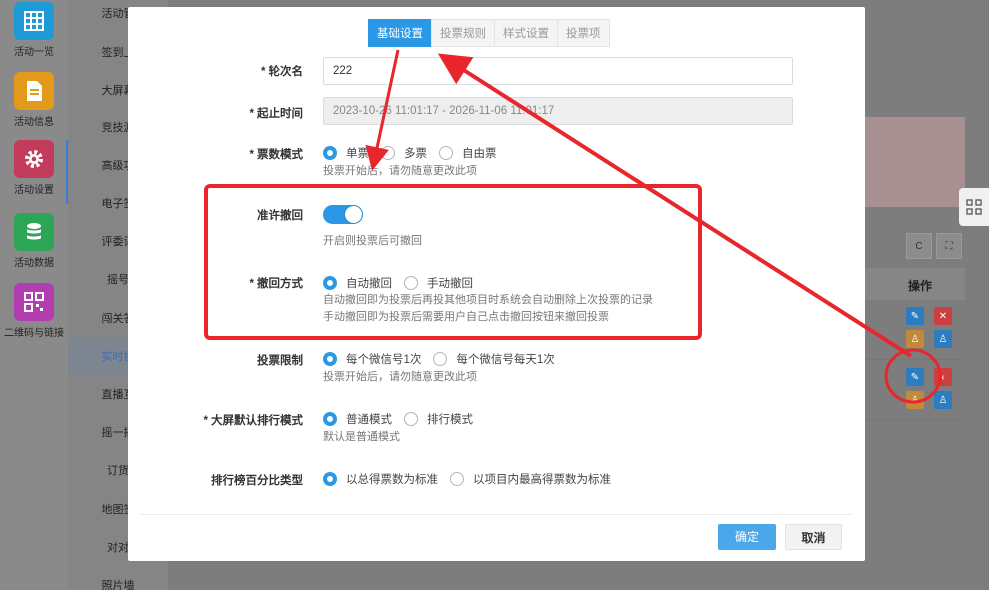 The image size is (989, 590). I want to click on rail-label: 二维码与链接, so click(34, 333).